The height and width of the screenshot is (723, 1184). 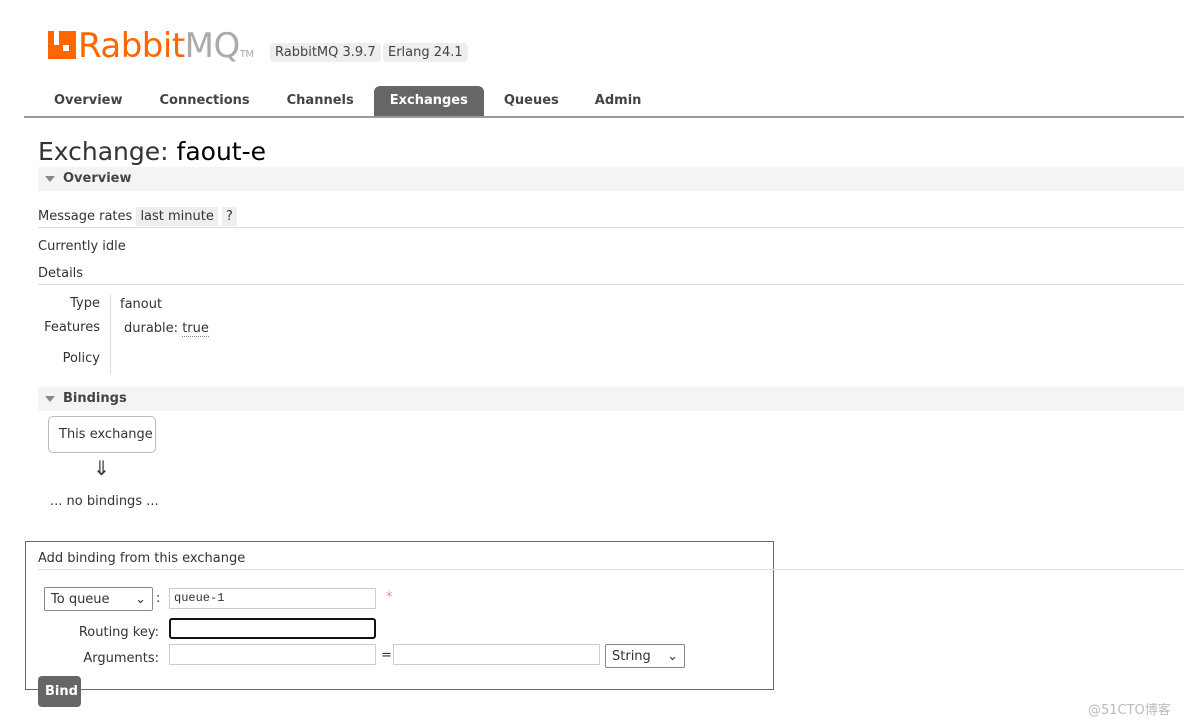 I want to click on routing-key-label: Routing key:, so click(x=118, y=632).